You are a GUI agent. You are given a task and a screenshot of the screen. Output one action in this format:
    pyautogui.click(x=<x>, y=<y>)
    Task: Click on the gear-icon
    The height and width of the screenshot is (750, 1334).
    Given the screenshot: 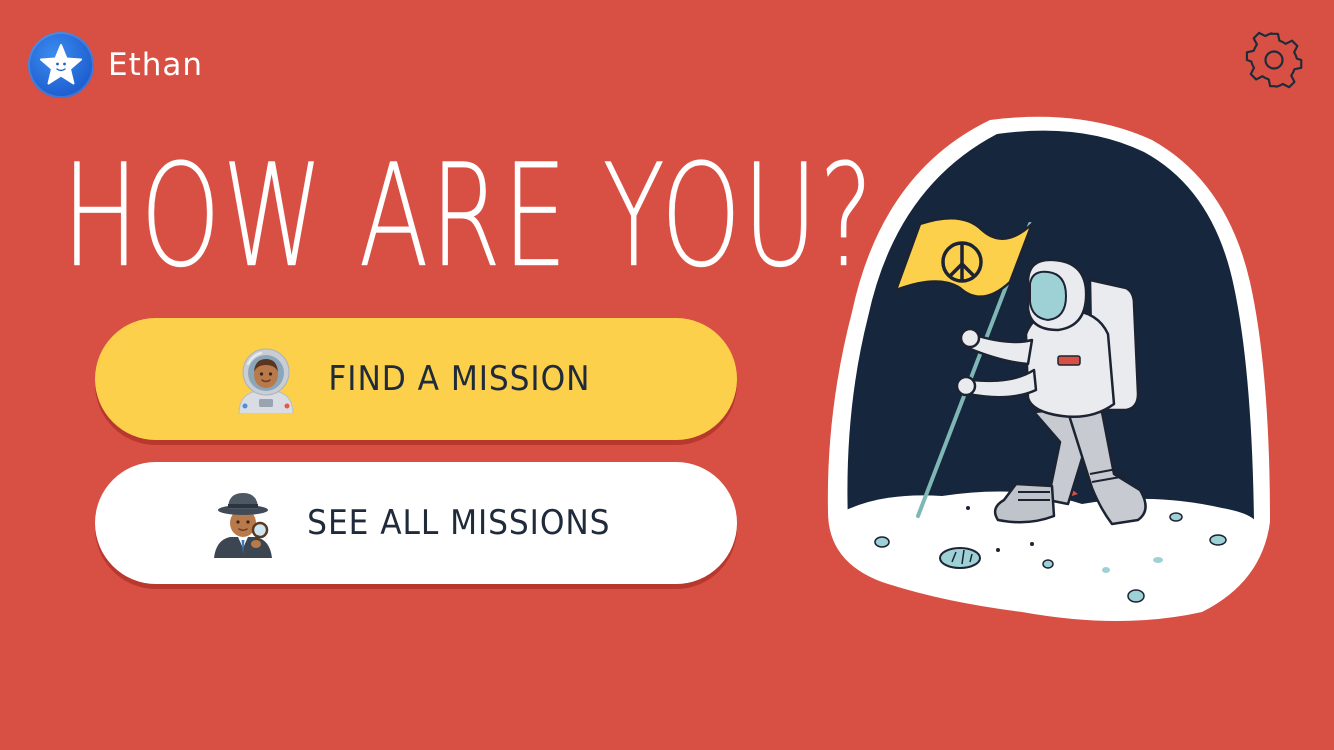 What is the action you would take?
    pyautogui.click(x=1274, y=60)
    